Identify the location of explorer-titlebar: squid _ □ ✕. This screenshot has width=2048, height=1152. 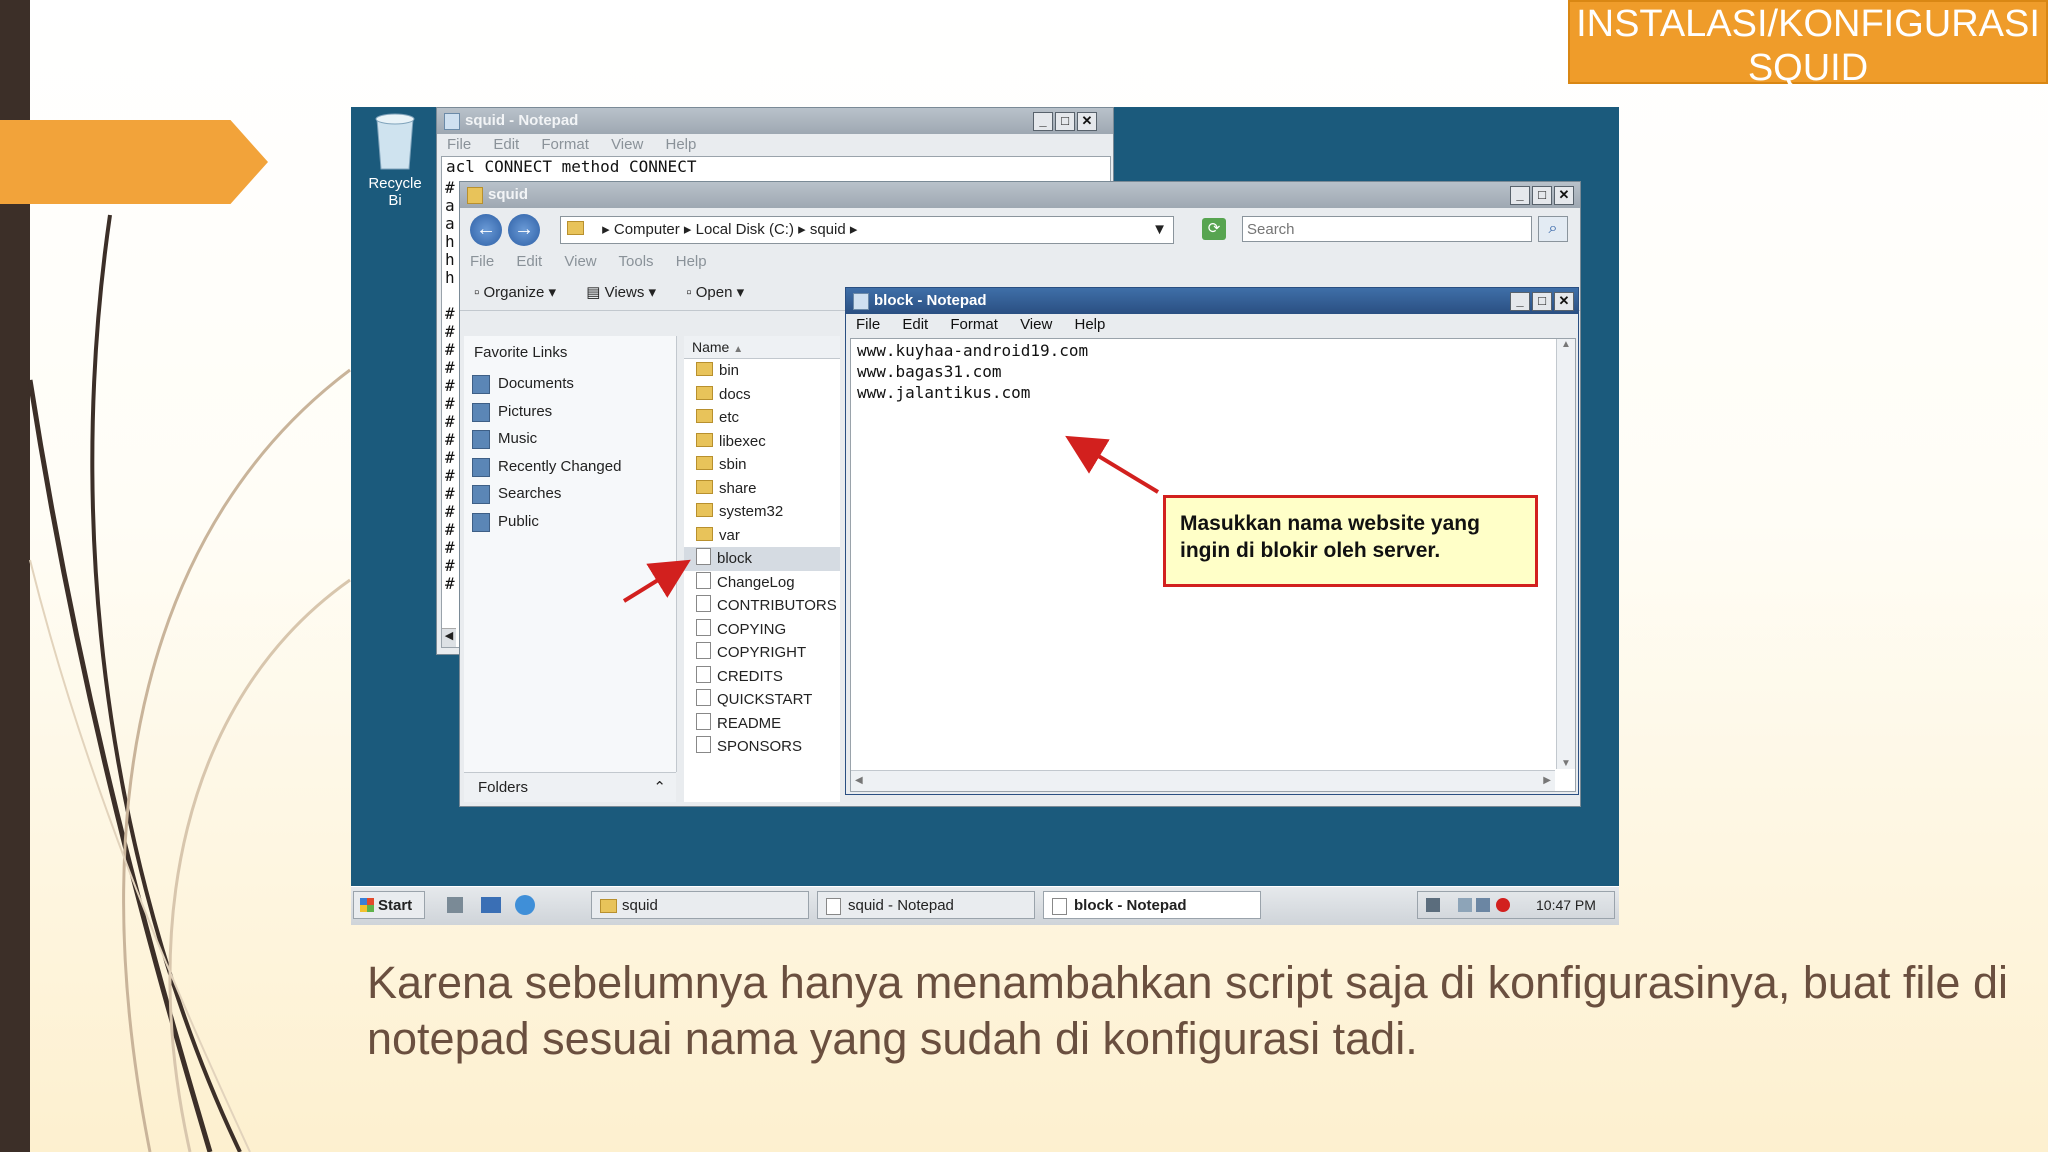
(1020, 195).